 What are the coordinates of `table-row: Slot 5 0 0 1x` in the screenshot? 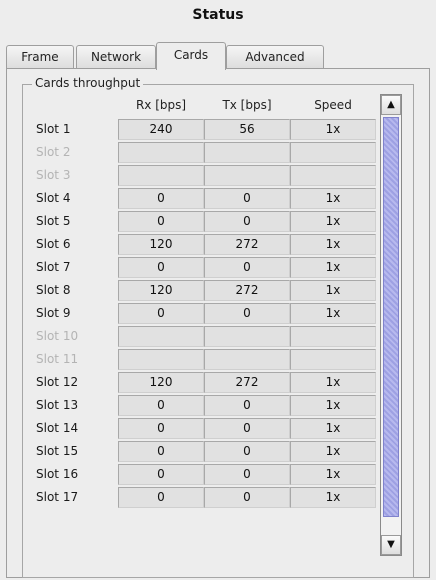 It's located at (204, 221).